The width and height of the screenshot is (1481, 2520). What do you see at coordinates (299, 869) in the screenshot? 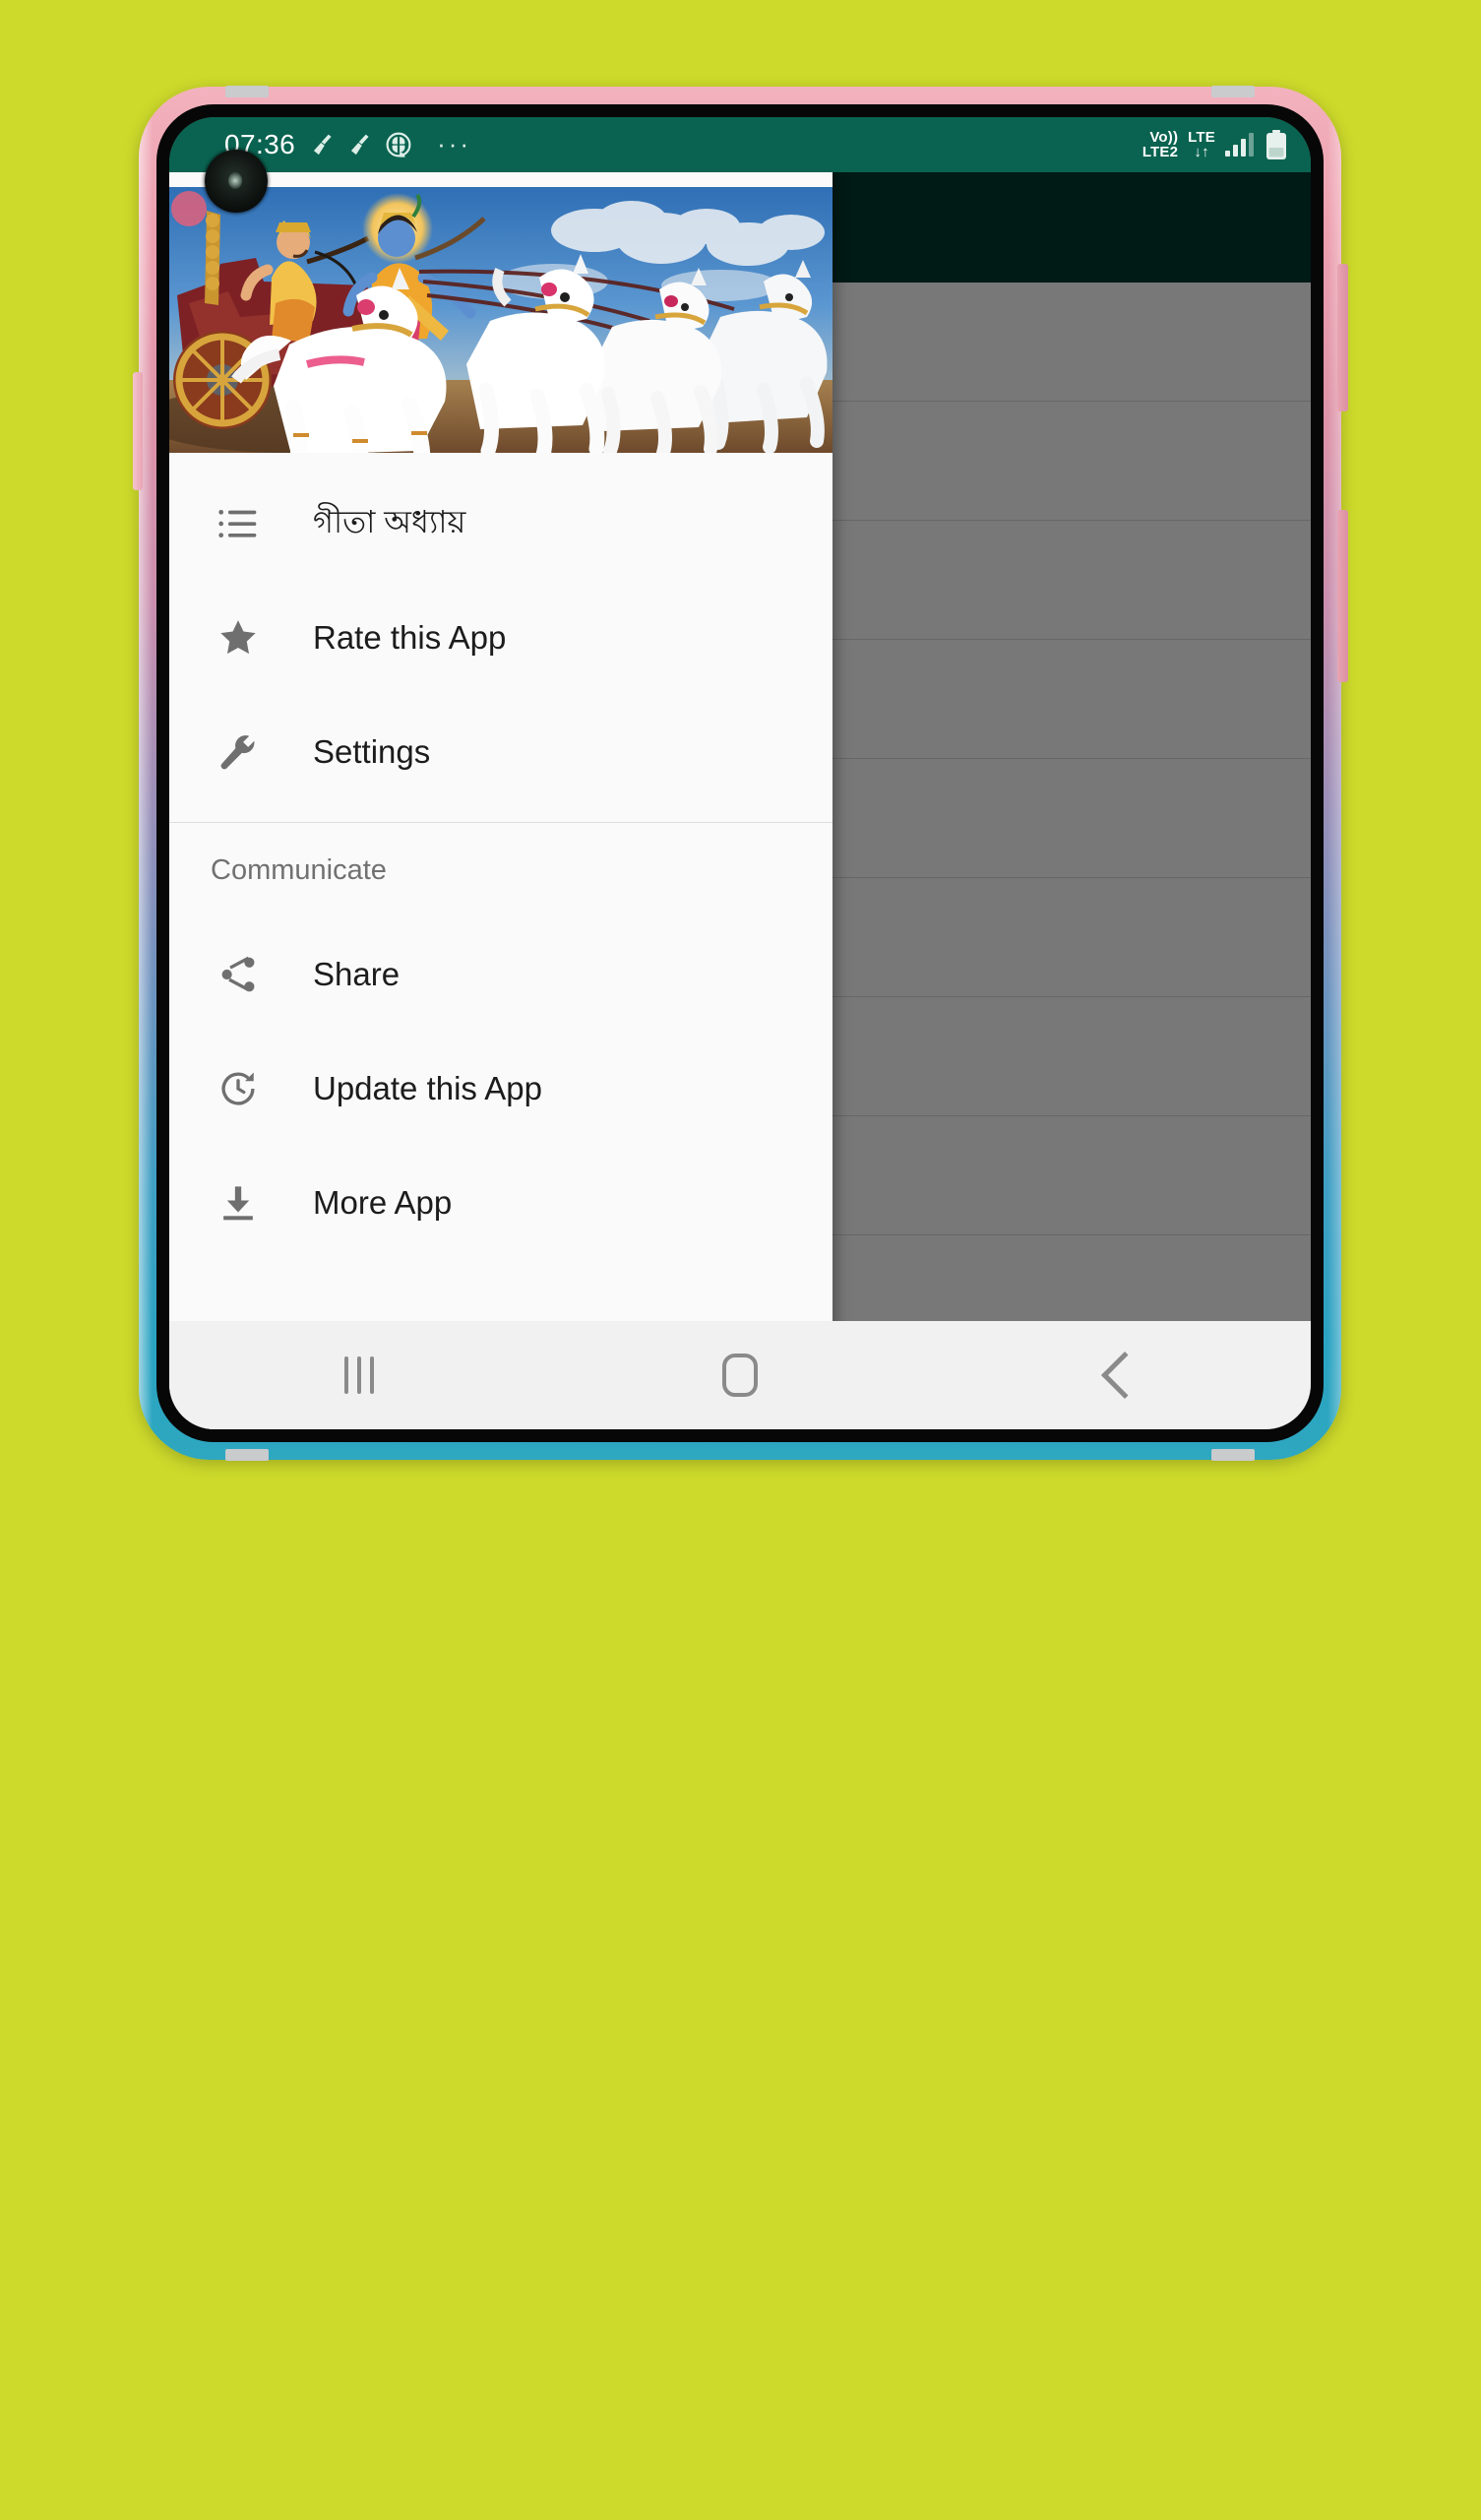
I see `drawer-section-title: Communicate` at bounding box center [299, 869].